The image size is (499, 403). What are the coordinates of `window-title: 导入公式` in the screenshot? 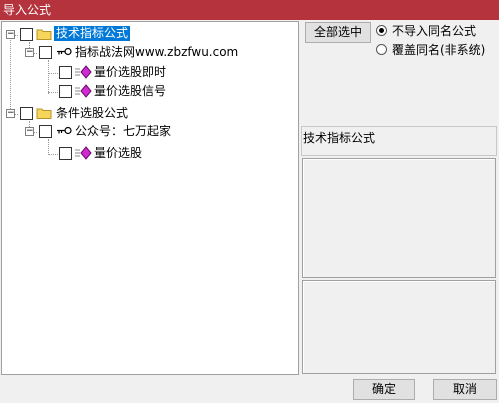 It's located at (27, 10).